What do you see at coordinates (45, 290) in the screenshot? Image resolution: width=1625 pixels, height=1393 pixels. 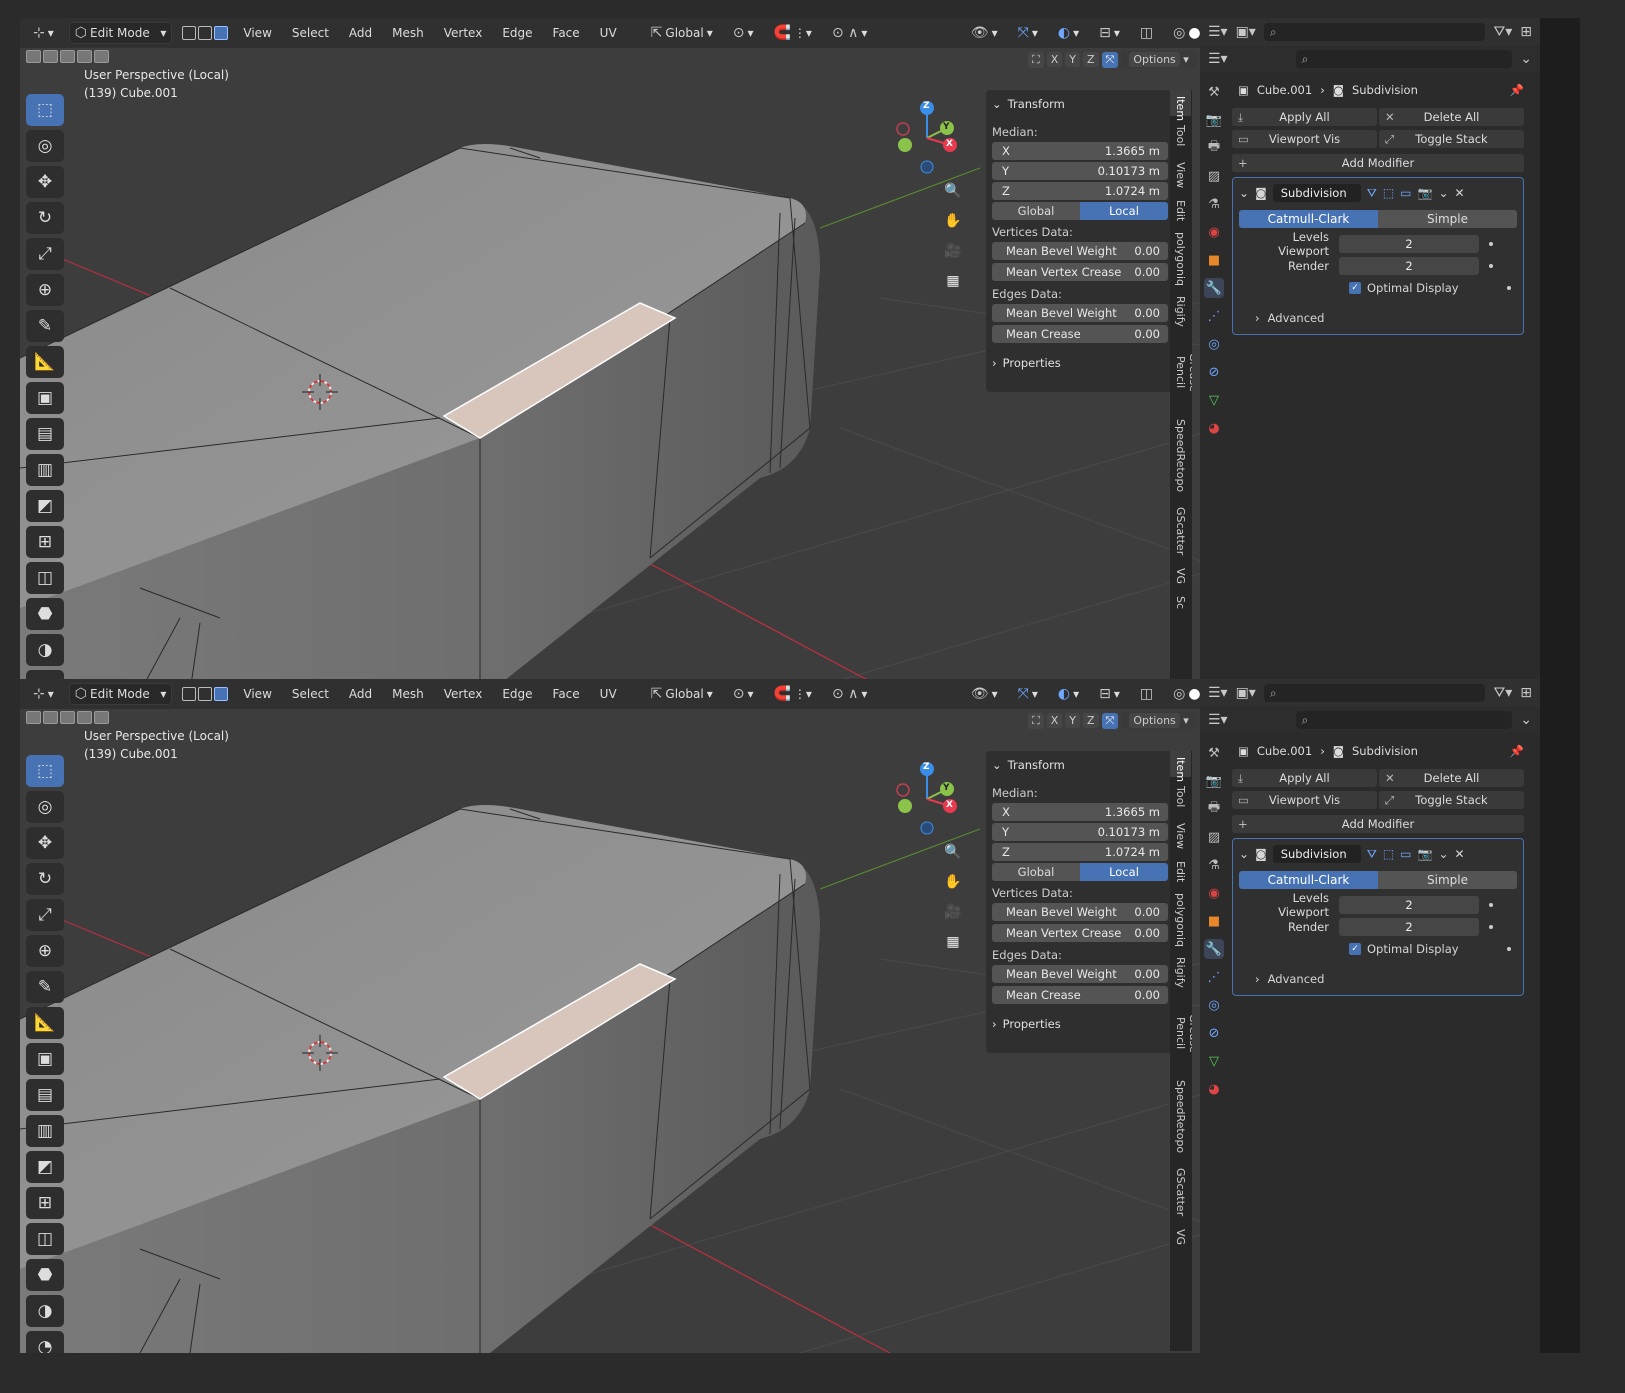 I see `tool-transform-icon: ⊕` at bounding box center [45, 290].